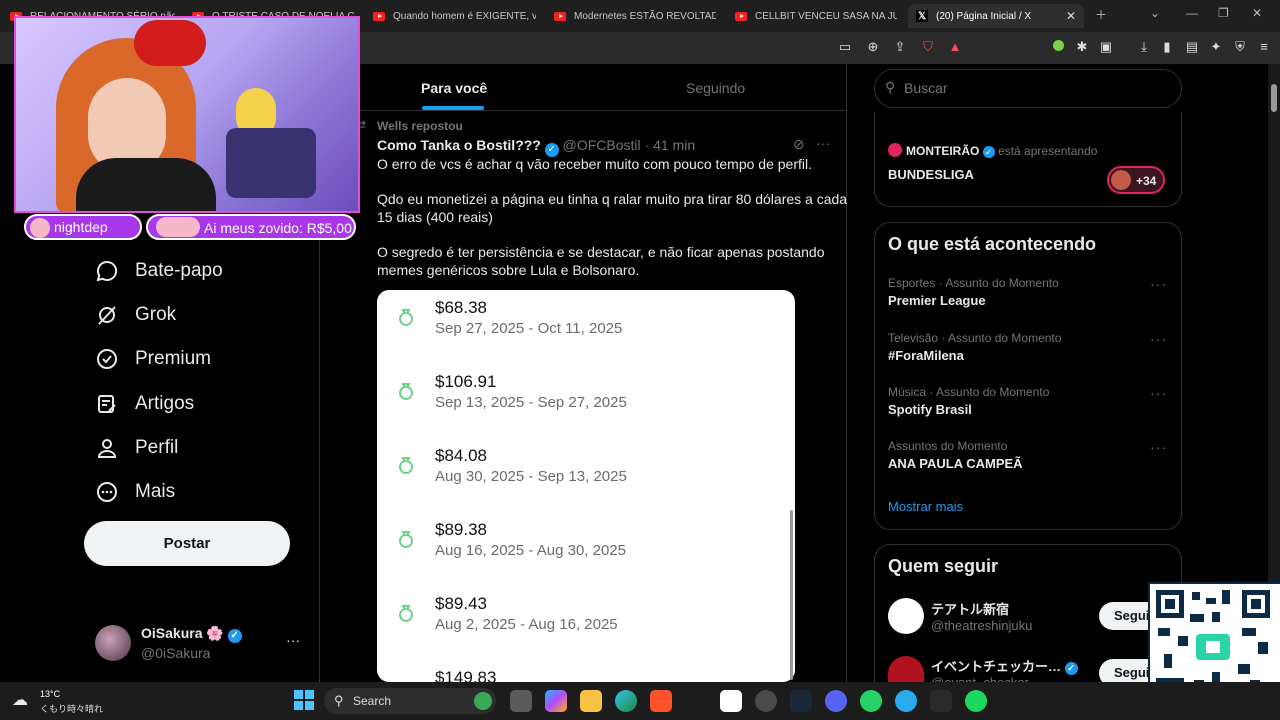  What do you see at coordinates (1240, 47) in the screenshot?
I see `vpn-icon: ⛨` at bounding box center [1240, 47].